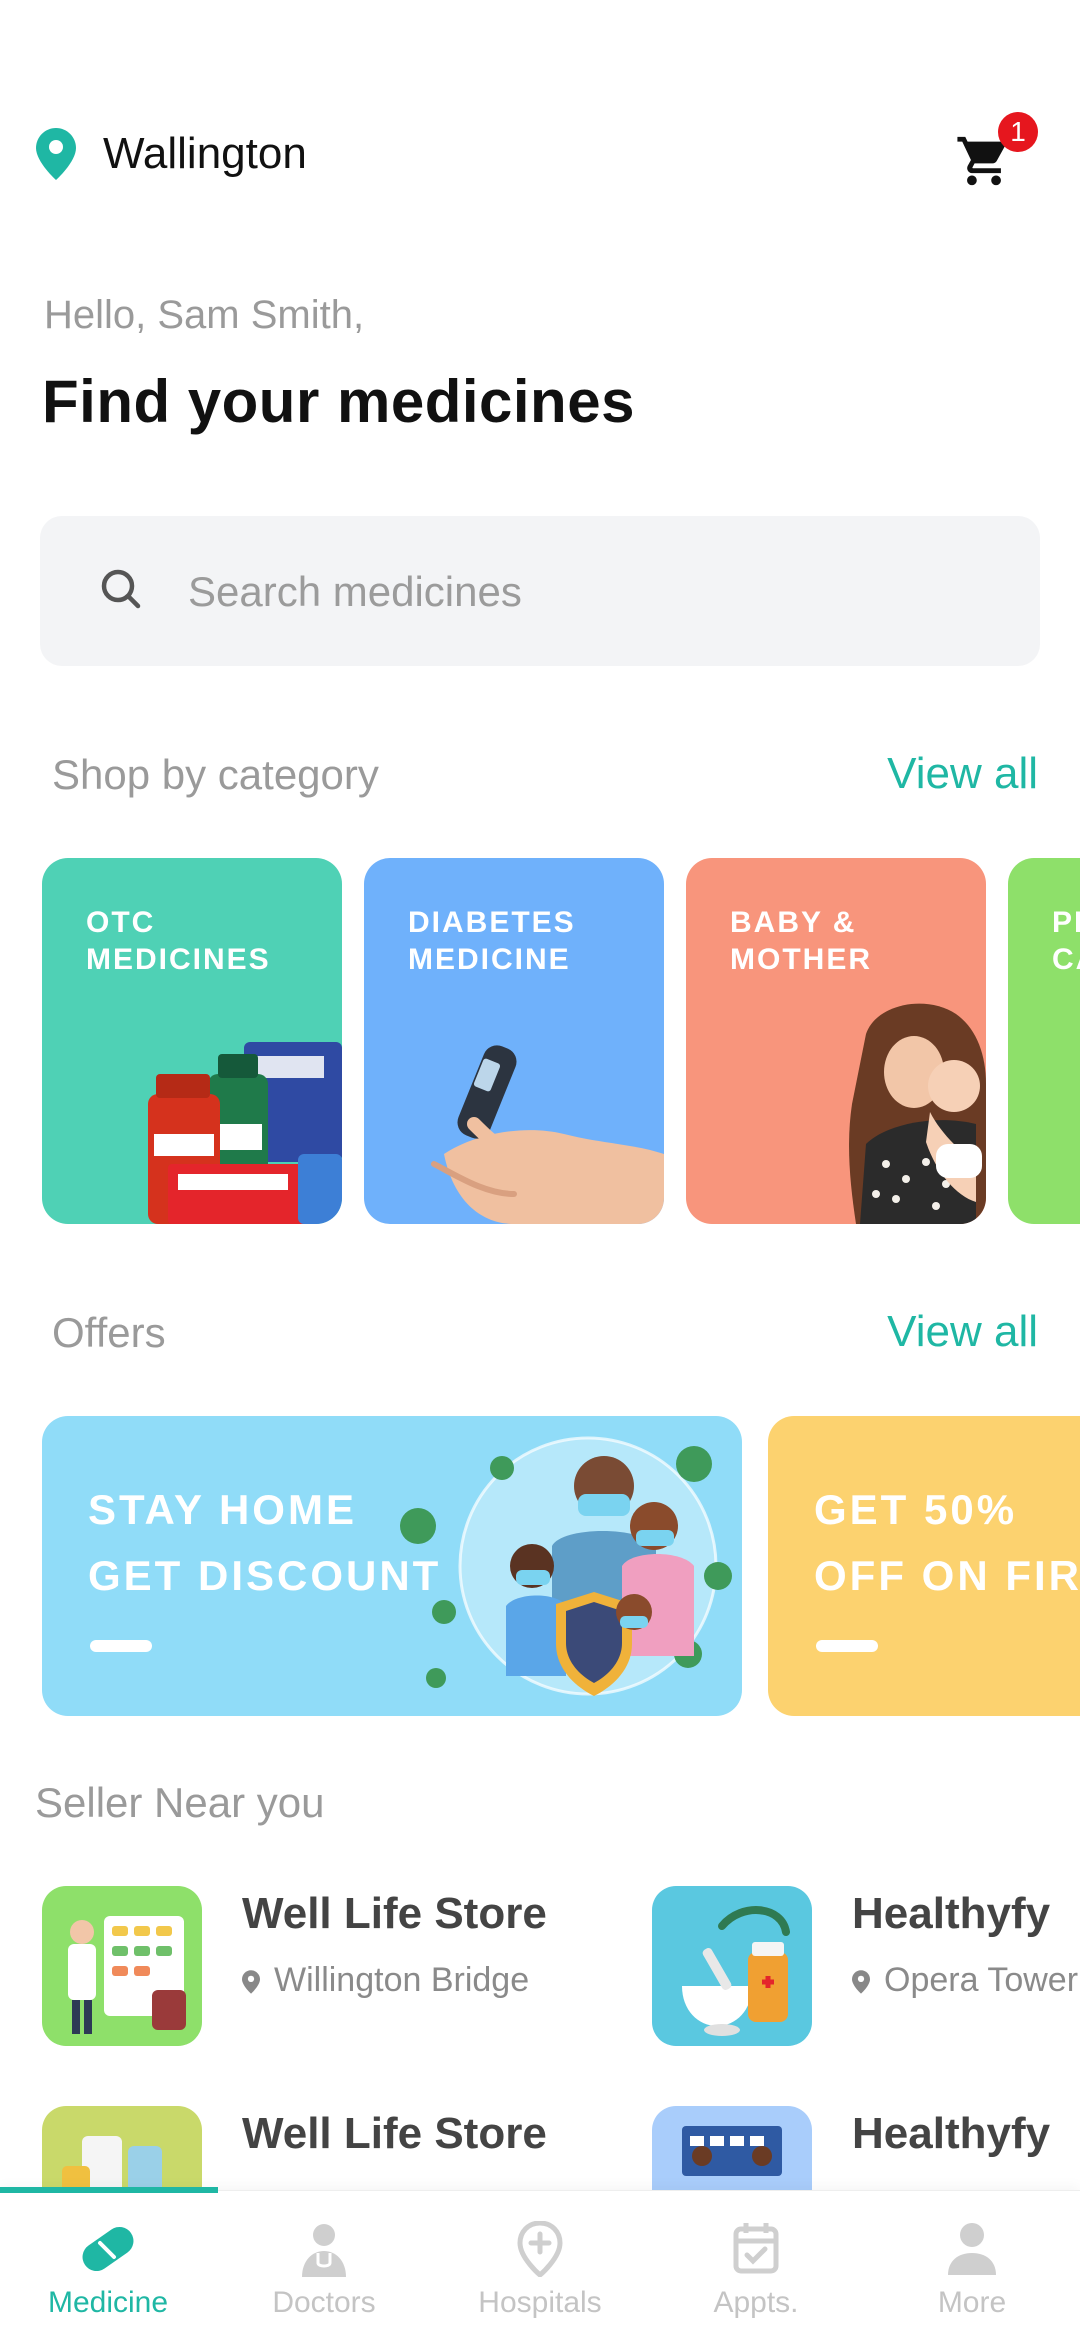 This screenshot has width=1080, height=2340. I want to click on category-section-title: Shop by category, so click(215, 774).